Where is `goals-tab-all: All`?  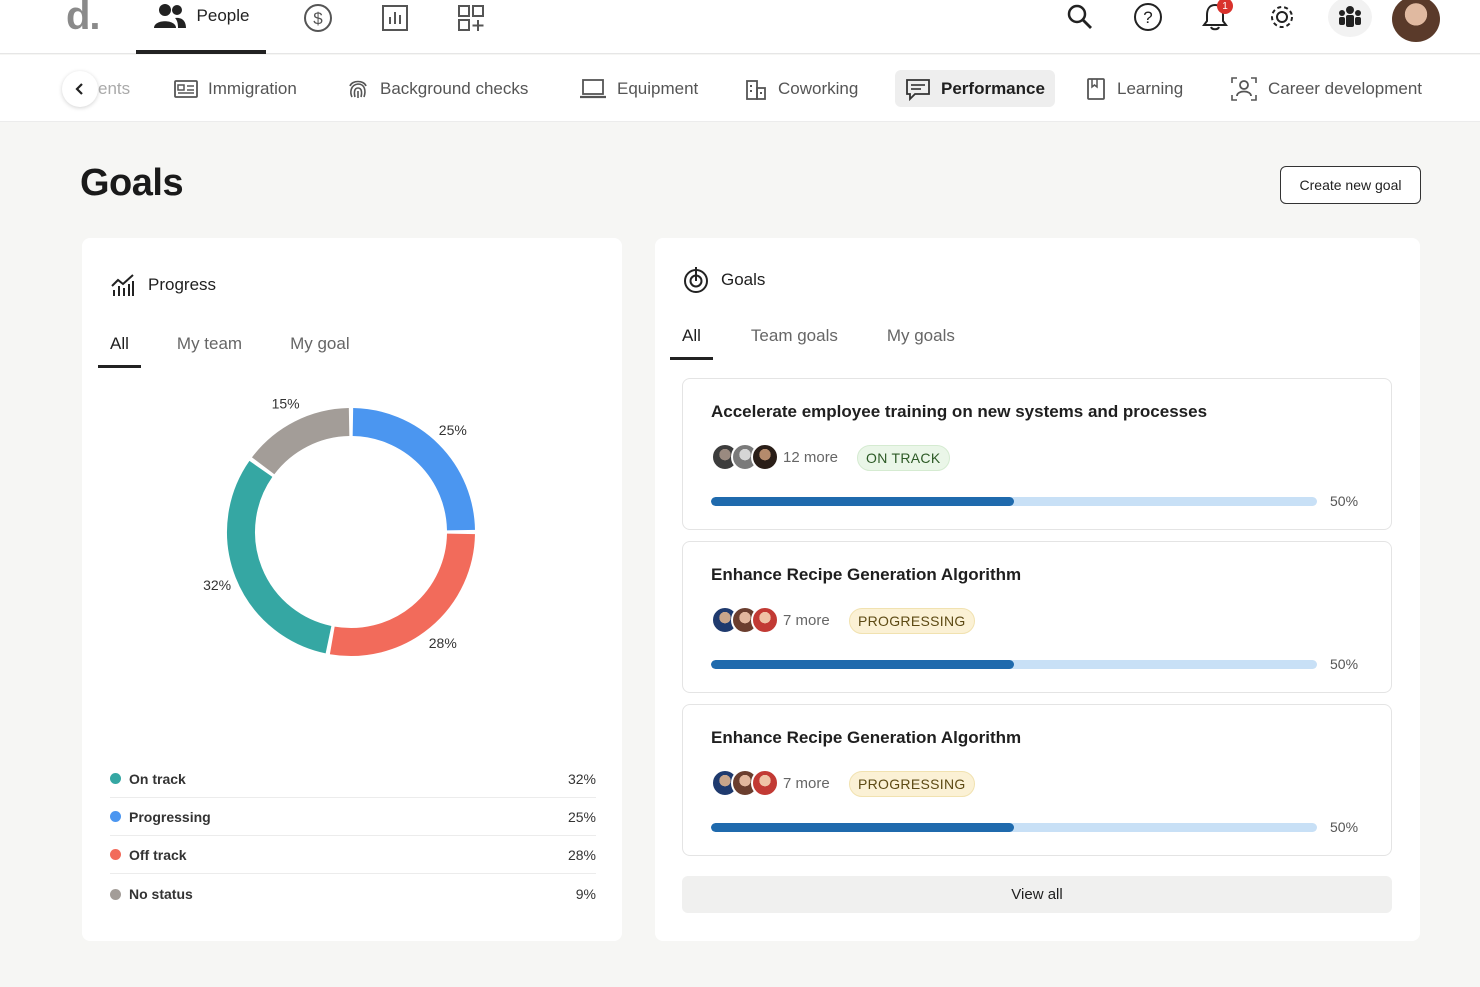 goals-tab-all: All is located at coordinates (691, 343).